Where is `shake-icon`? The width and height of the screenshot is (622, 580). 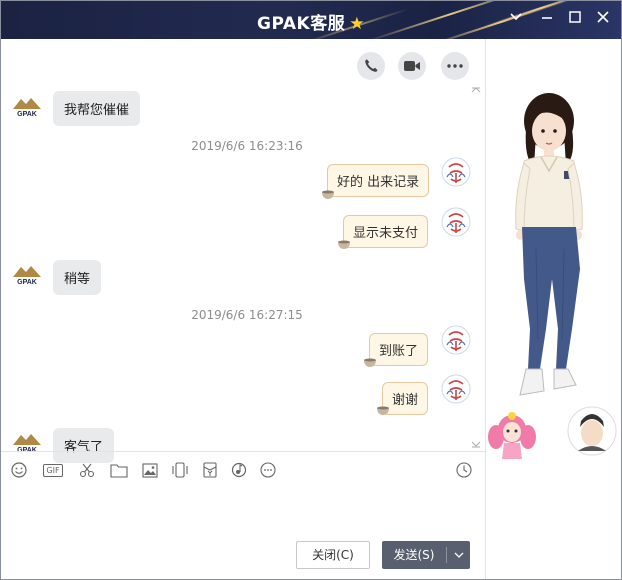 shake-icon is located at coordinates (180, 470).